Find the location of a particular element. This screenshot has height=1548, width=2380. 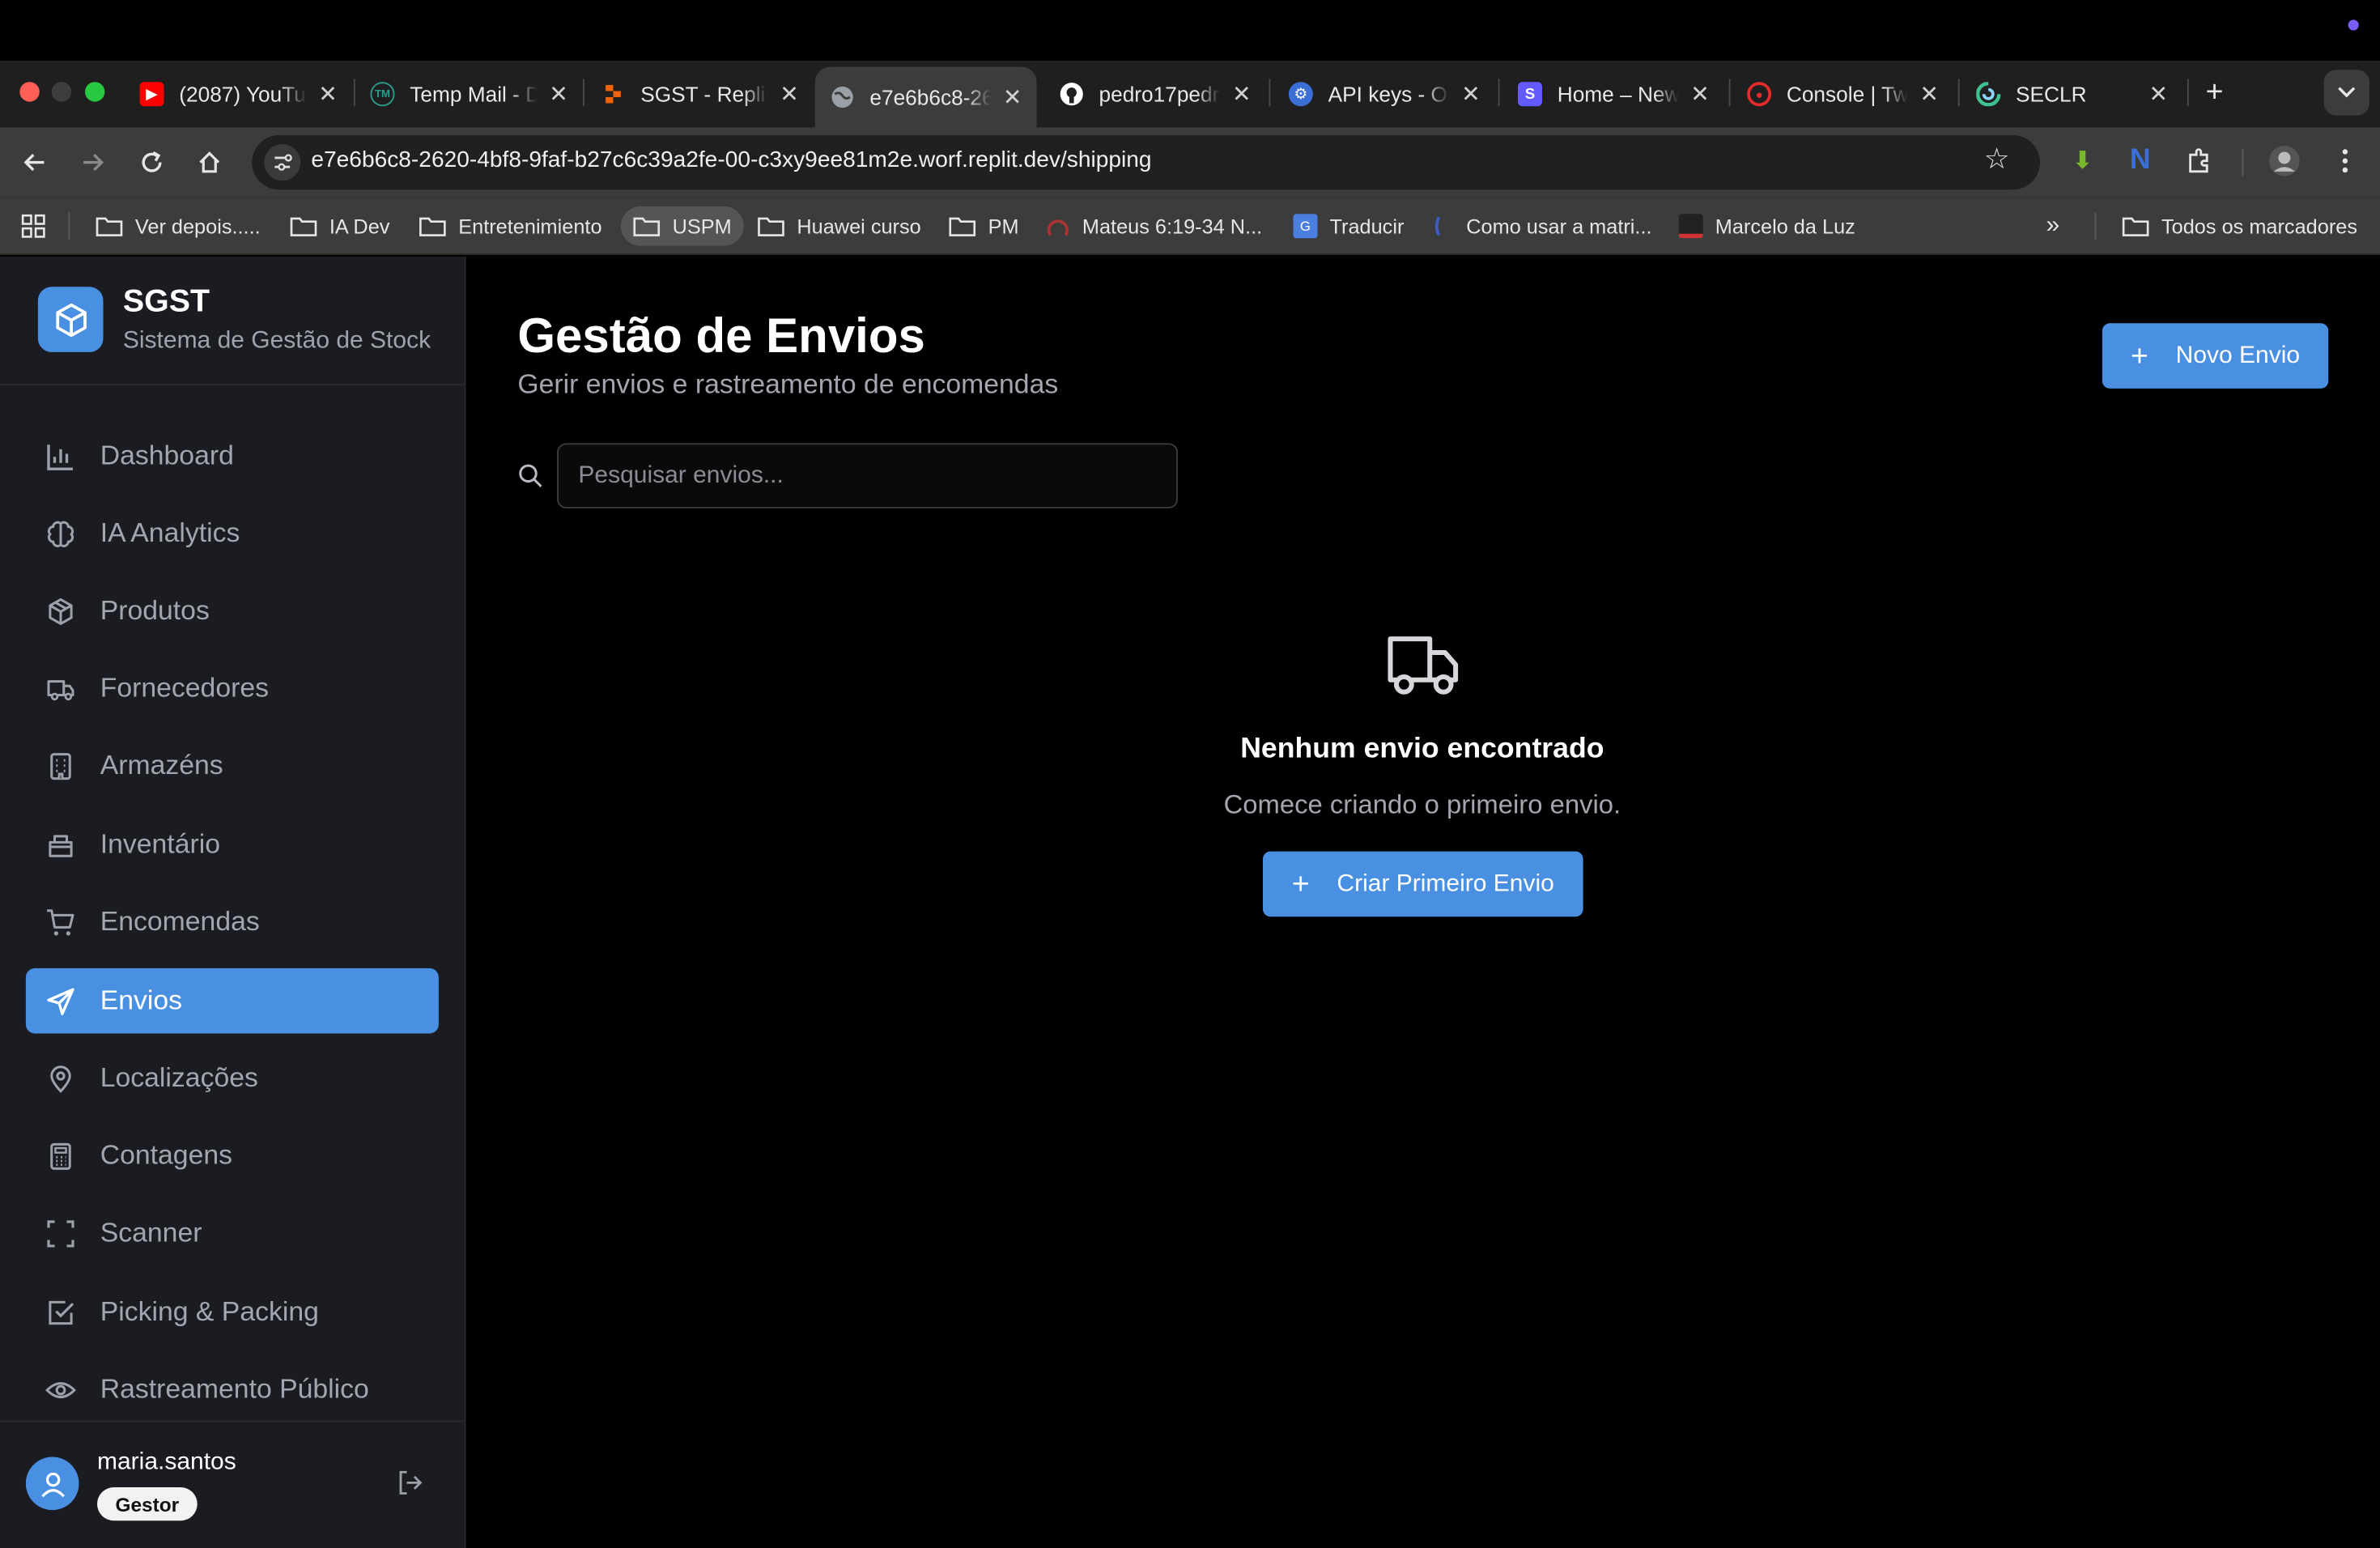

create-first-shipment-button: + Criar Primeiro Envio is located at coordinates (1423, 884).